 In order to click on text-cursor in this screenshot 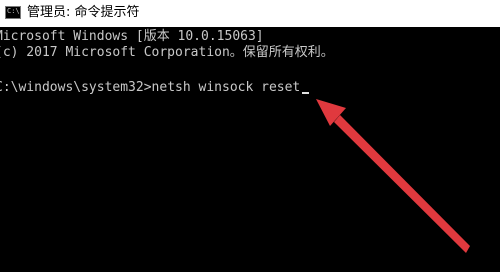, I will do `click(306, 93)`.